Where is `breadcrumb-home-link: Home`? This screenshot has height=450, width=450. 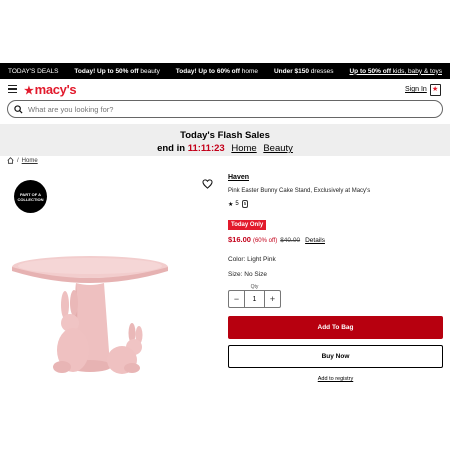 breadcrumb-home-link: Home is located at coordinates (30, 161).